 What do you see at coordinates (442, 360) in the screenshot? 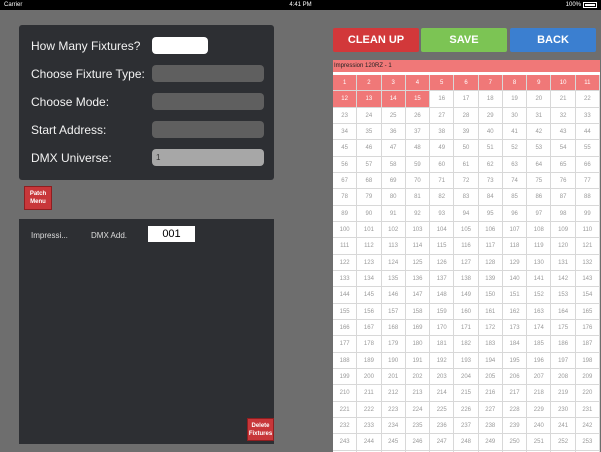
I see `dmx-channel-cell: 192` at bounding box center [442, 360].